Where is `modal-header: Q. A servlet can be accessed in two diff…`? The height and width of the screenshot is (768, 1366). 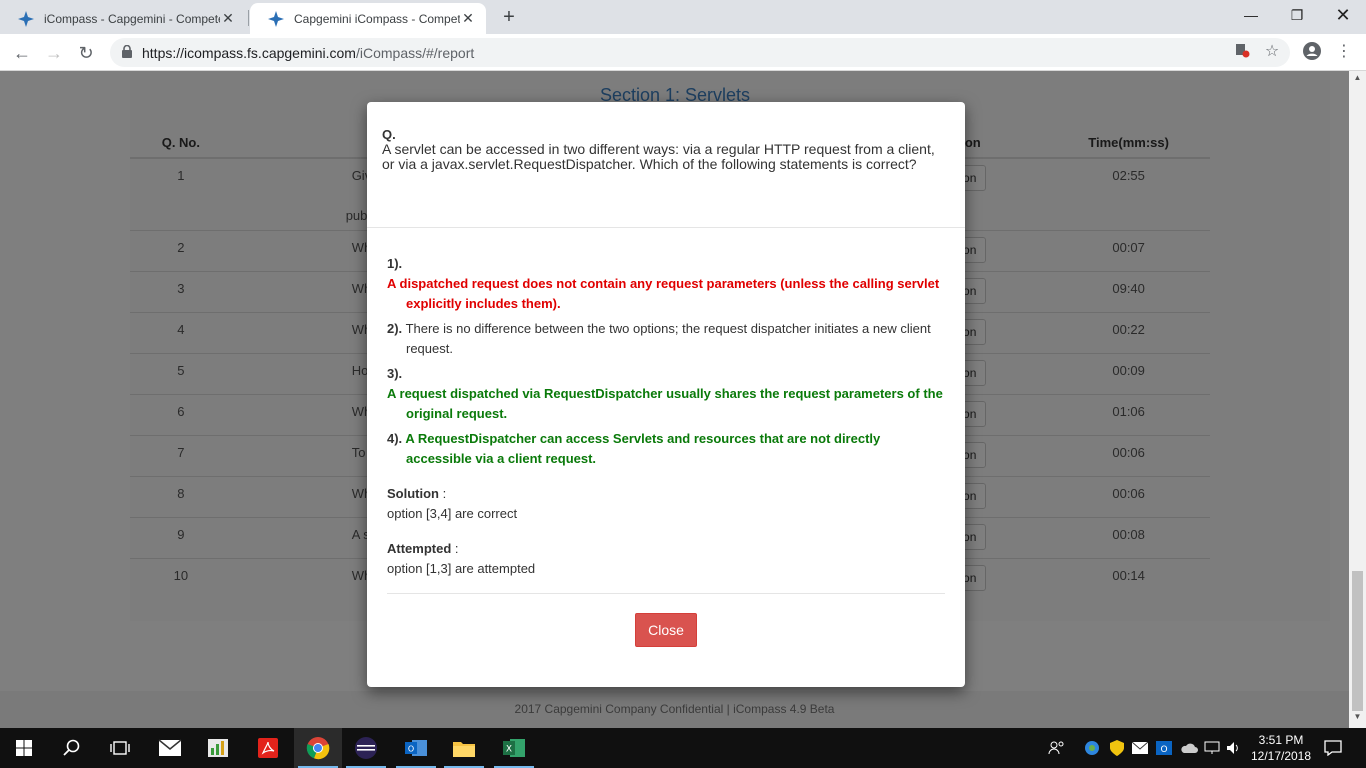 modal-header: Q. A servlet can be accessed in two diff… is located at coordinates (666, 165).